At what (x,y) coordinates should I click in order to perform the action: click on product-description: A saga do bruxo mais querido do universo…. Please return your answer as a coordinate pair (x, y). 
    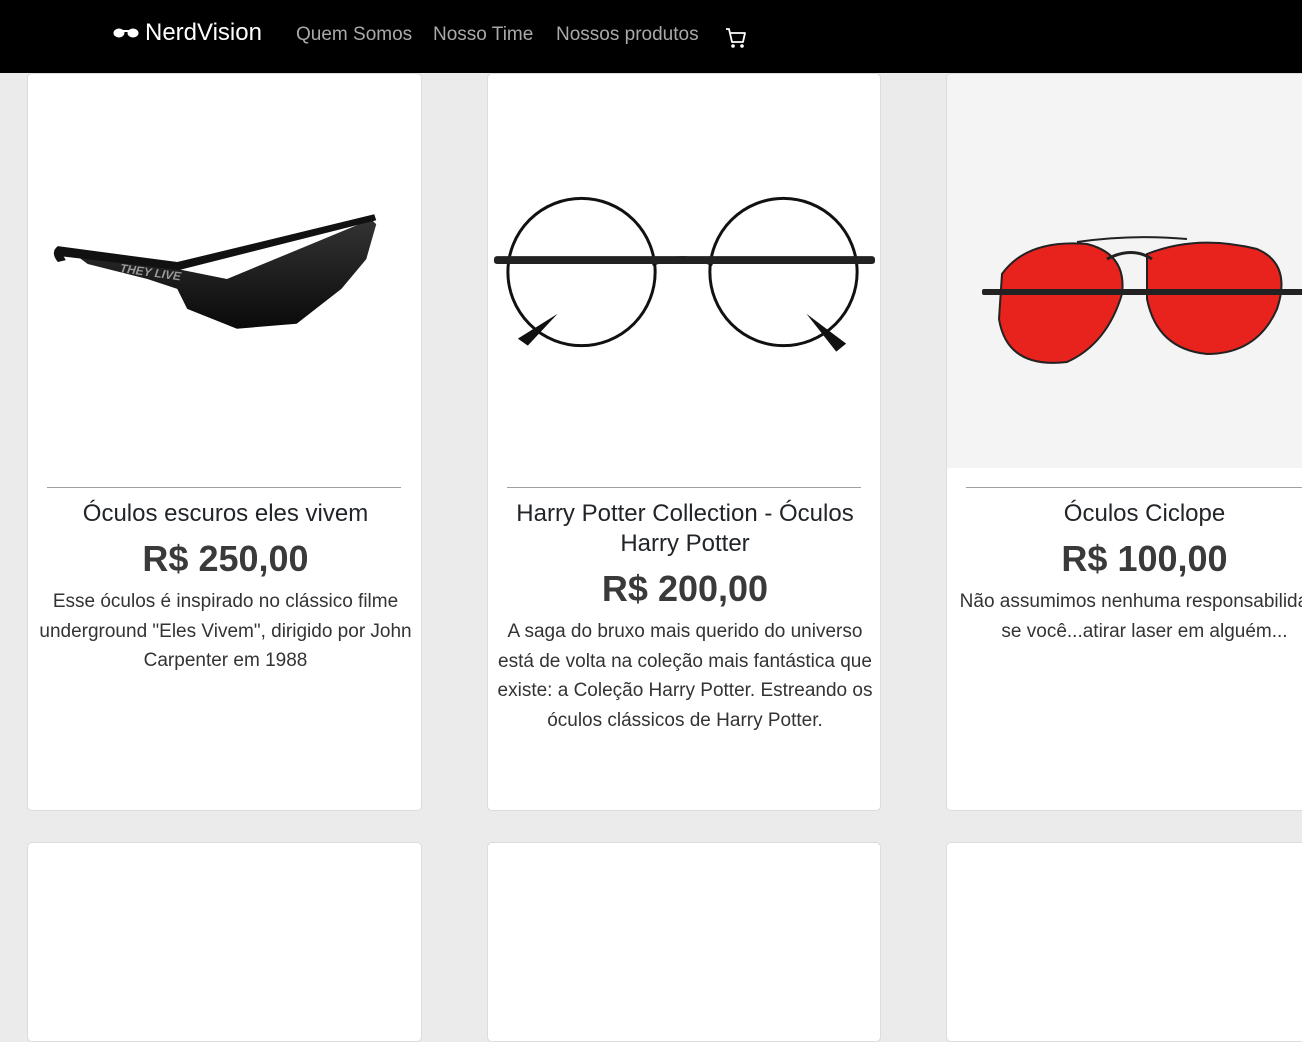
    Looking at the image, I should click on (685, 676).